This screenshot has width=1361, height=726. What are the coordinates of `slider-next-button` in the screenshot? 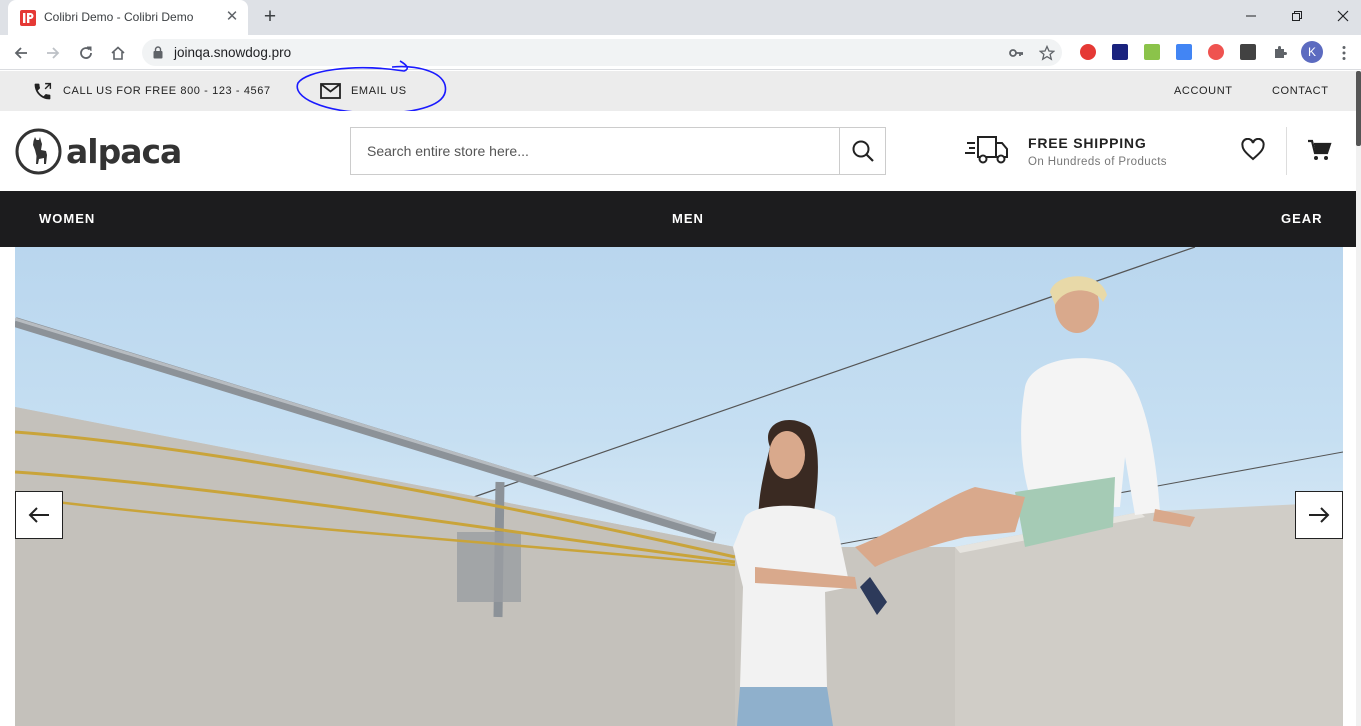 It's located at (1319, 515).